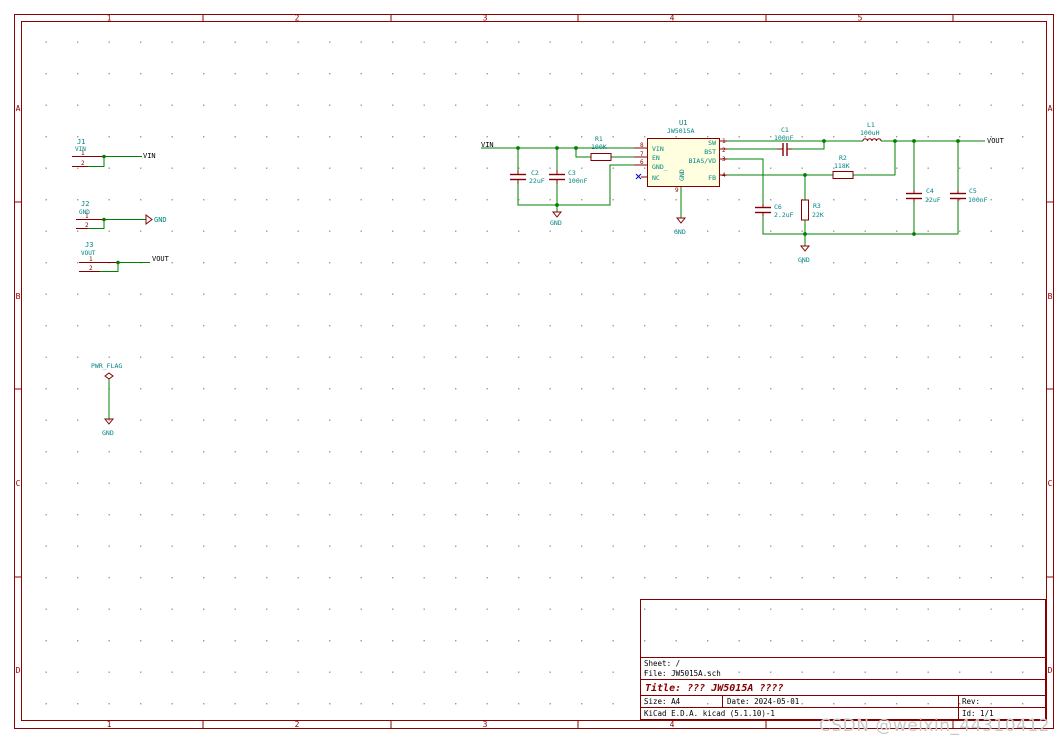 Image resolution: width=1064 pixels, height=743 pixels. Describe the element at coordinates (971, 701) in the screenshot. I see `tb-rev: Rev:` at that location.